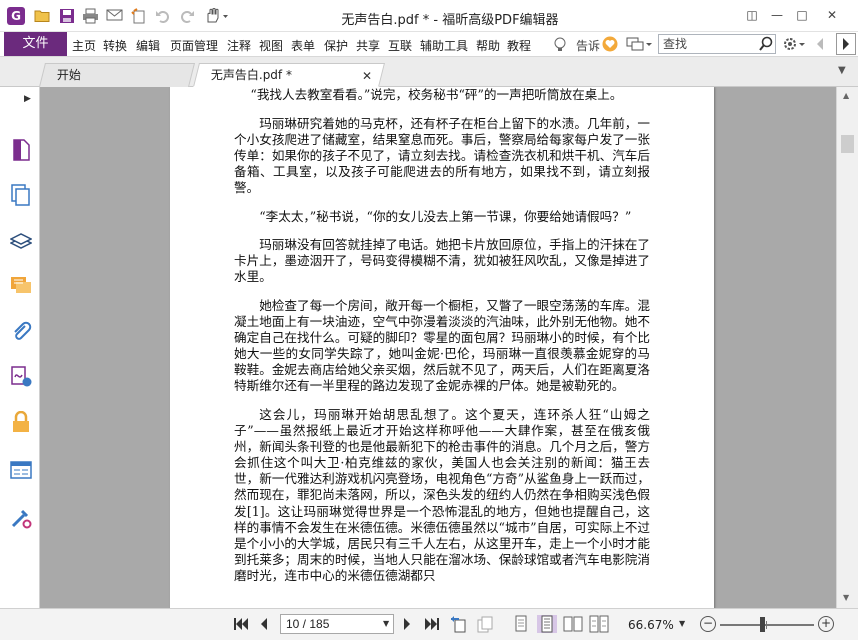 Image resolution: width=858 pixels, height=640 pixels. Describe the element at coordinates (488, 45) in the screenshot. I see `menu-help: 帮助` at that location.